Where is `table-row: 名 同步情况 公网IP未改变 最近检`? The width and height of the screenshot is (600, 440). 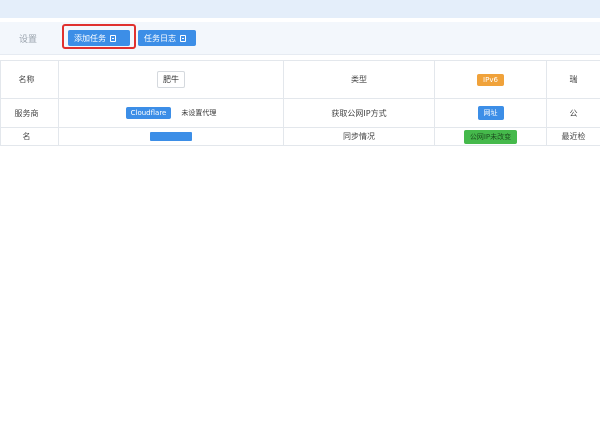 table-row: 名 同步情况 公网IP未改变 最近检 is located at coordinates (300, 136).